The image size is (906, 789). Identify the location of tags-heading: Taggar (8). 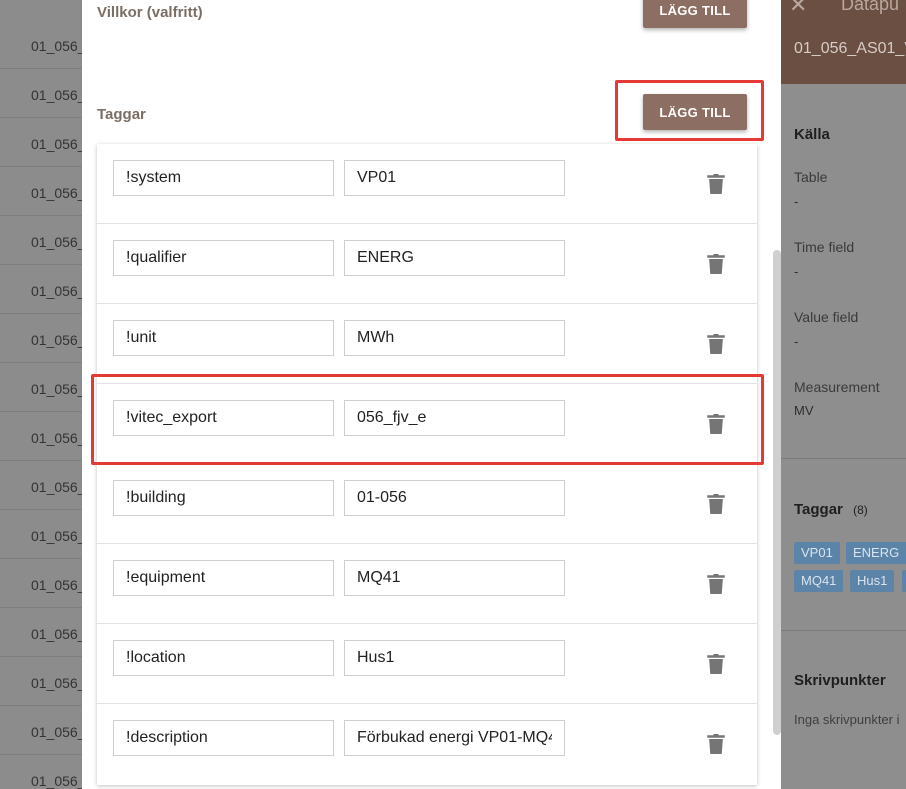
(831, 509).